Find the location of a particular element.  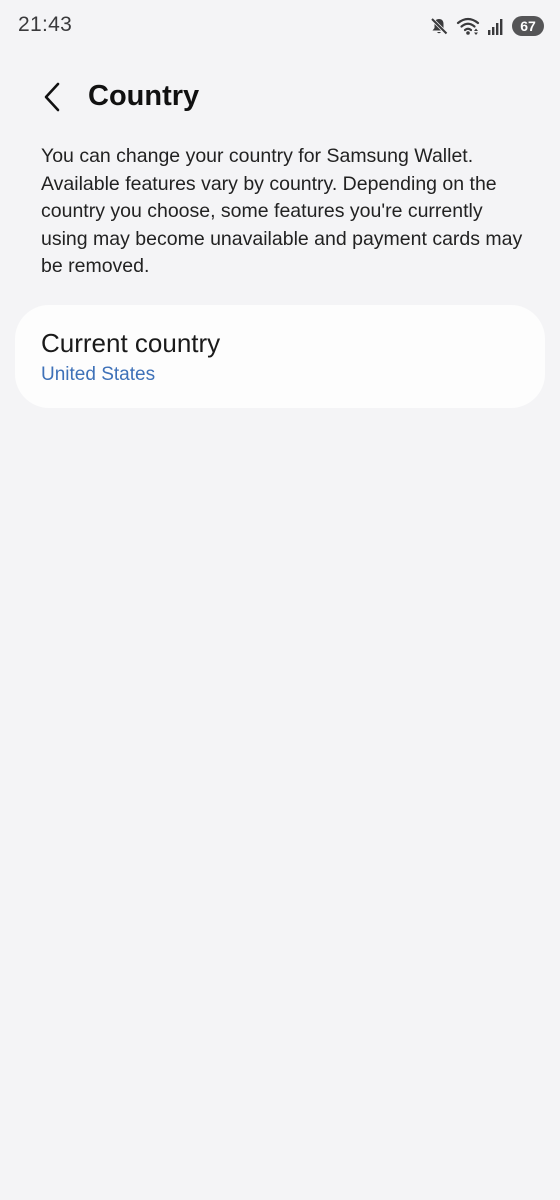

status-time: 21:43 is located at coordinates (45, 24).